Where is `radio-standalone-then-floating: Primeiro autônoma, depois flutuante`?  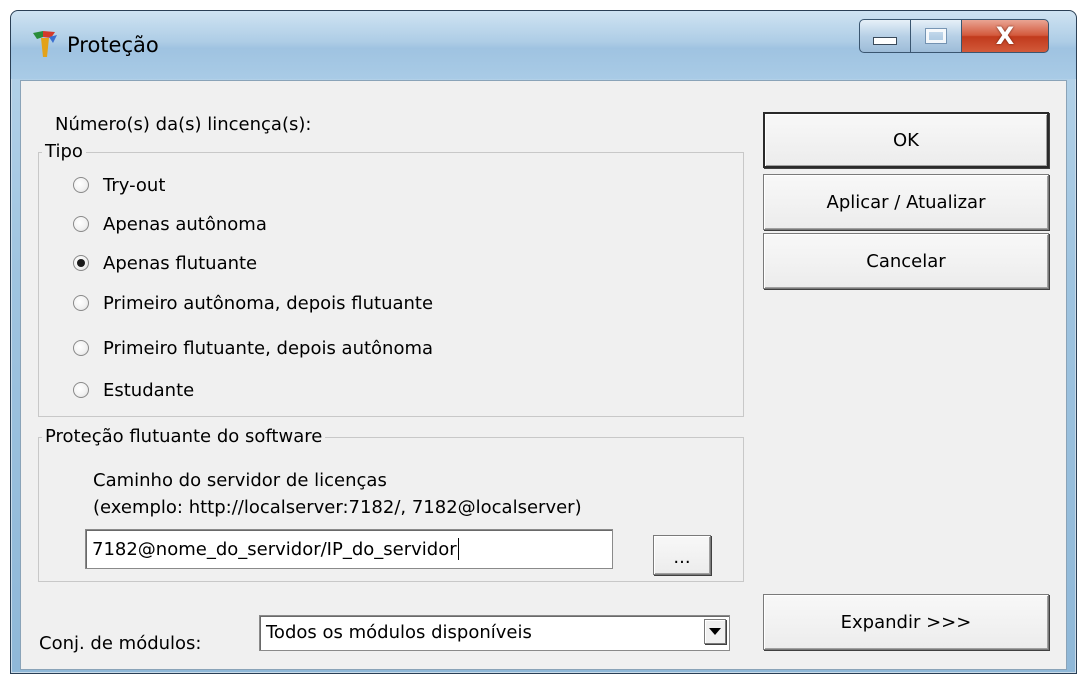
radio-standalone-then-floating: Primeiro autônoma, depois flutuante is located at coordinates (253, 303).